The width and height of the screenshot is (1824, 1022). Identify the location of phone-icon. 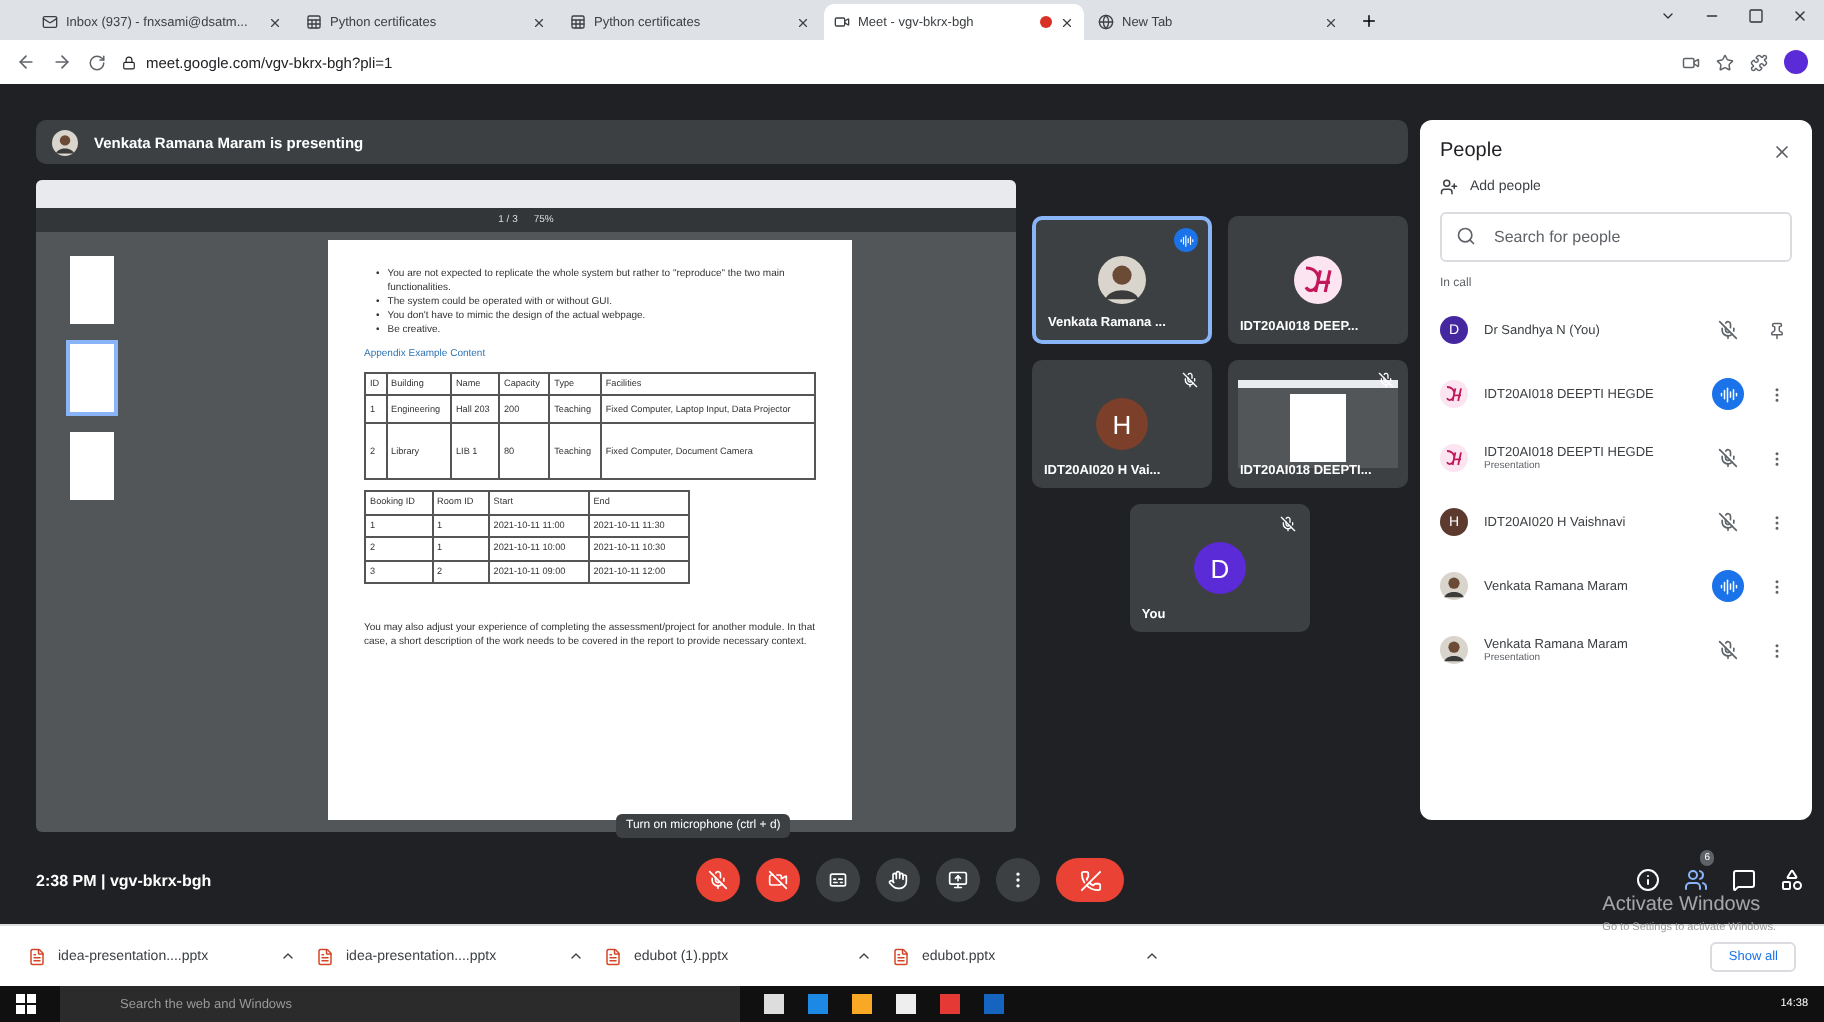
(1090, 880).